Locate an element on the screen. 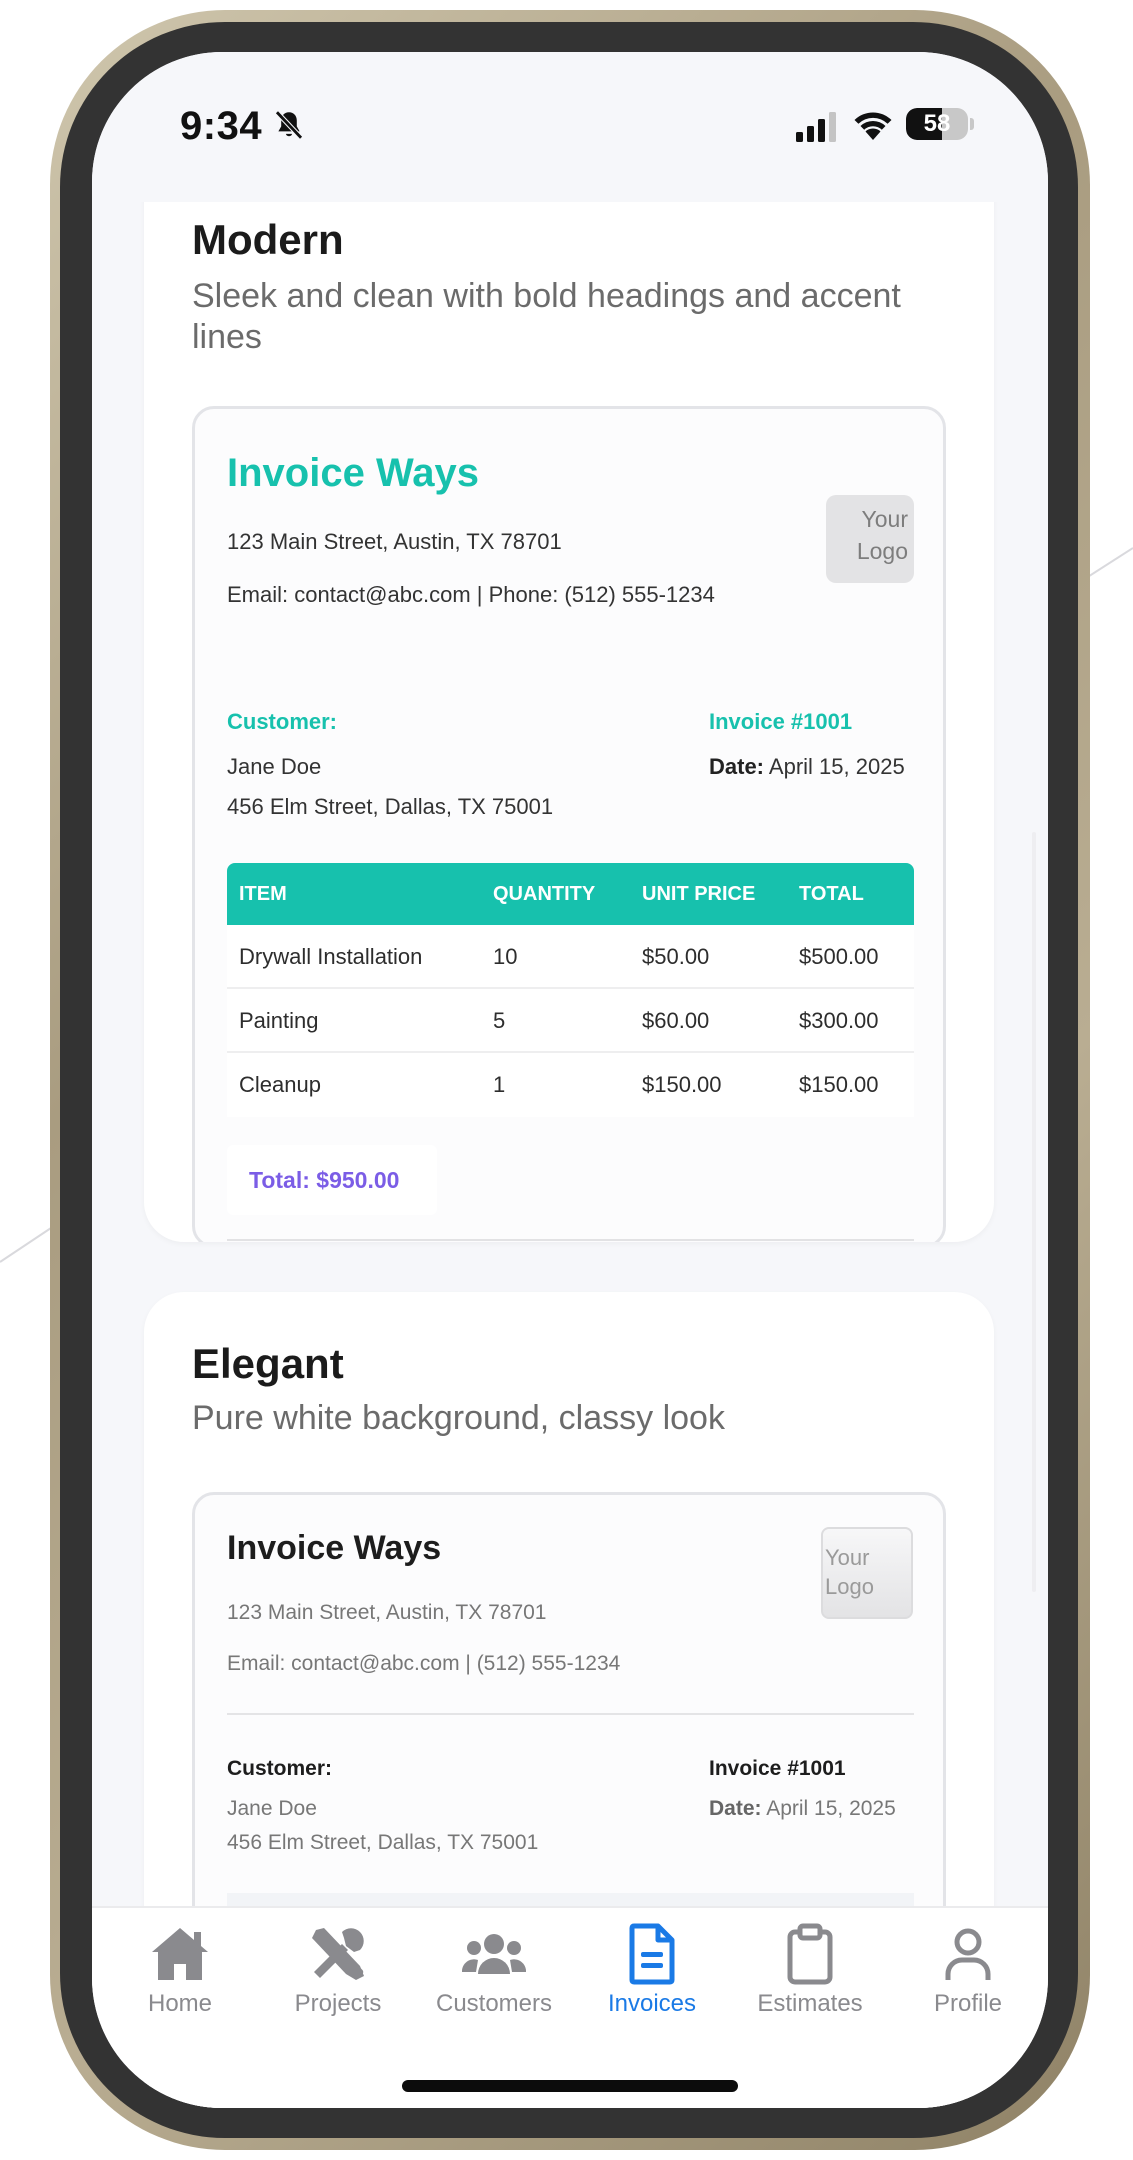 The width and height of the screenshot is (1133, 2160). total-cell: $150.00 is located at coordinates (839, 1084).